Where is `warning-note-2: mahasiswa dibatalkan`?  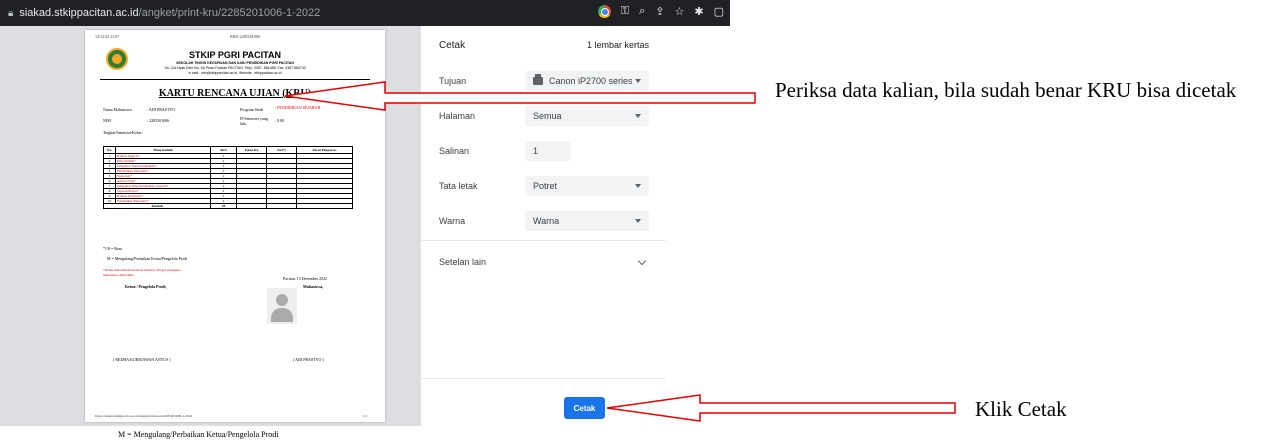
warning-note-2: mahasiswa dibatalkan is located at coordinates (118, 275).